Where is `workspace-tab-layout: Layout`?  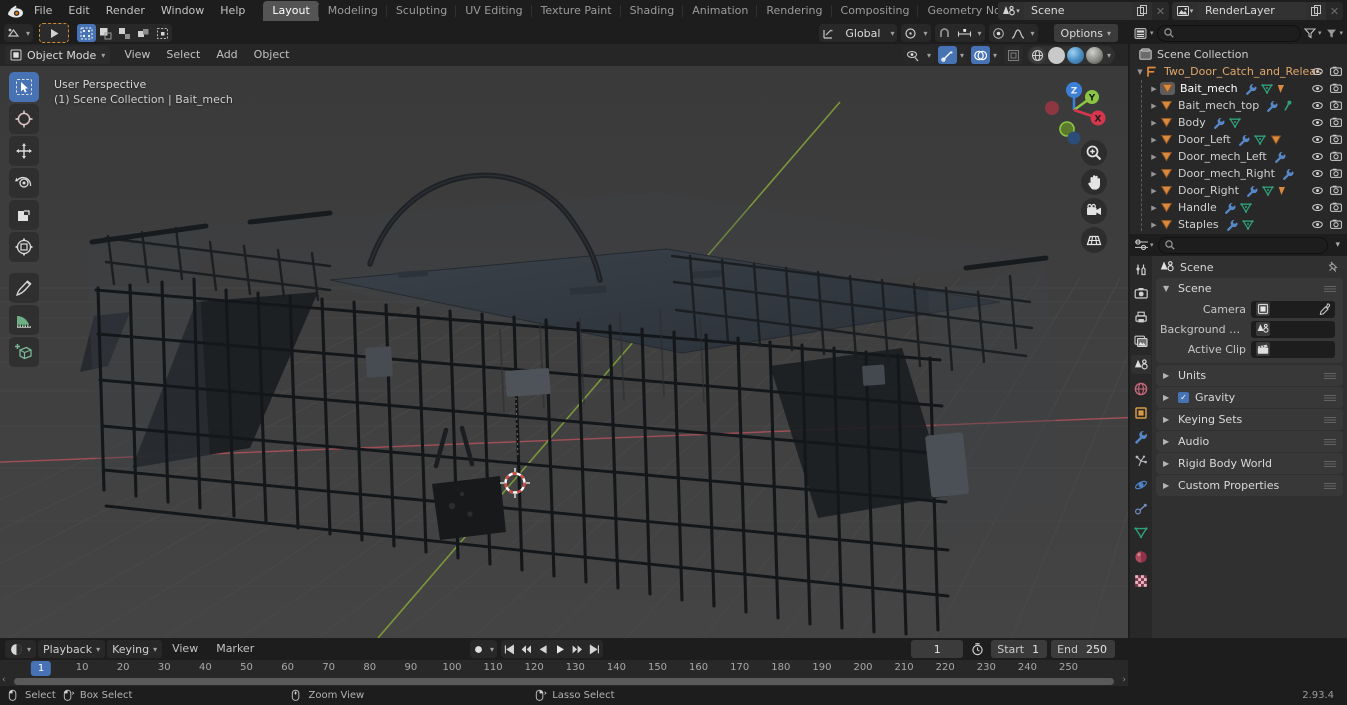
workspace-tab-layout: Layout is located at coordinates (291, 11).